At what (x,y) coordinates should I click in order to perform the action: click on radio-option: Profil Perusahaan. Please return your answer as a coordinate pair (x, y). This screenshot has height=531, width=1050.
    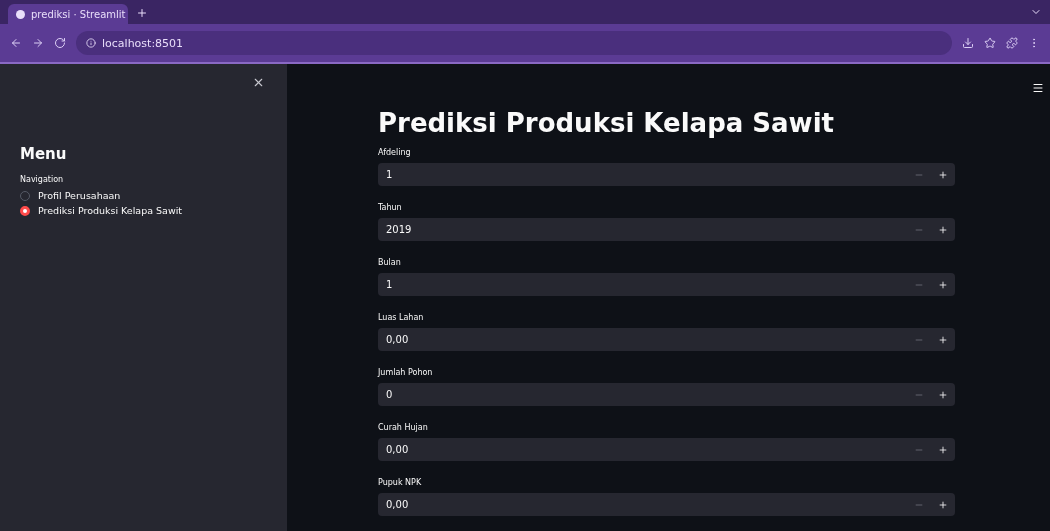
    Looking at the image, I should click on (142, 195).